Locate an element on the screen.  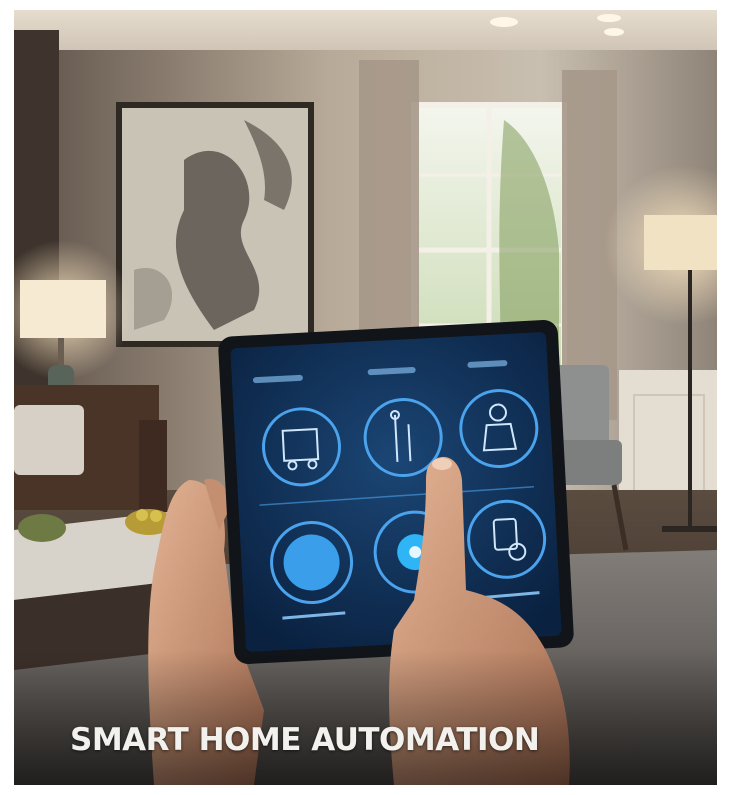
sofa is located at coordinates (90, 452).